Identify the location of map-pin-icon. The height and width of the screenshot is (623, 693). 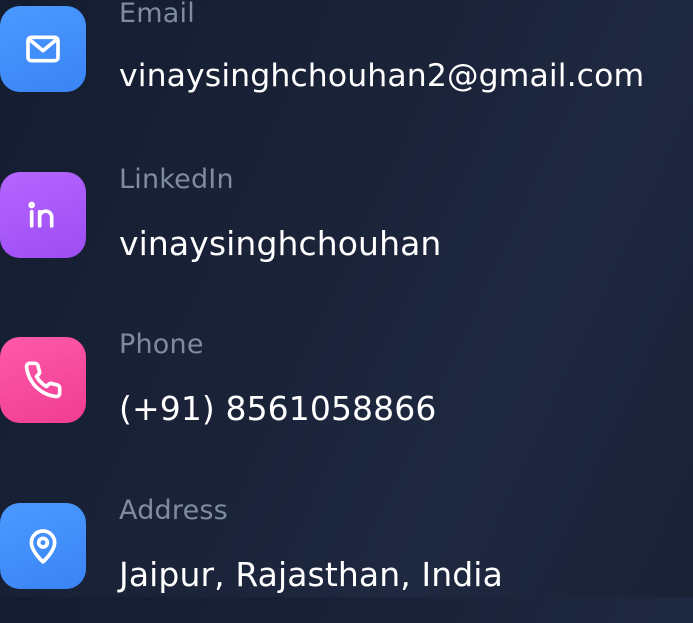
(43, 546).